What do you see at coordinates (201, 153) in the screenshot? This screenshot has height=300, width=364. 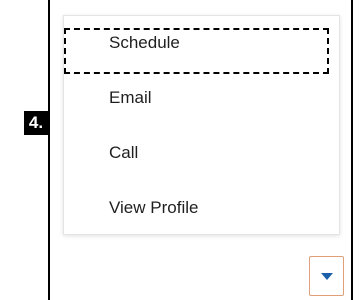 I see `menu-item-call: Call` at bounding box center [201, 153].